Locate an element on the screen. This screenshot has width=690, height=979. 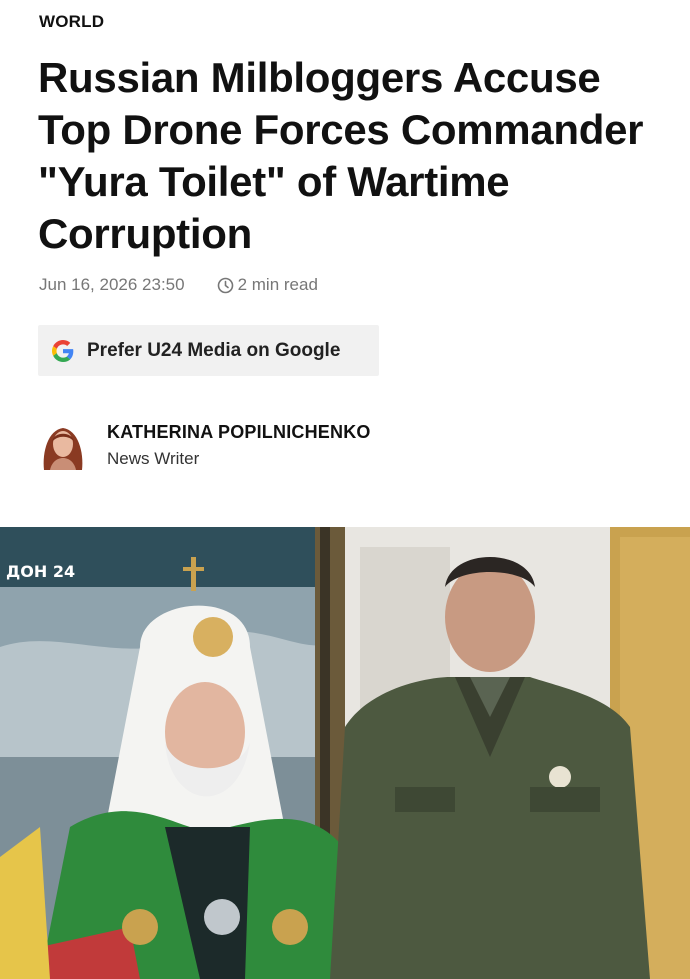
google-g-icon is located at coordinates (63, 350).